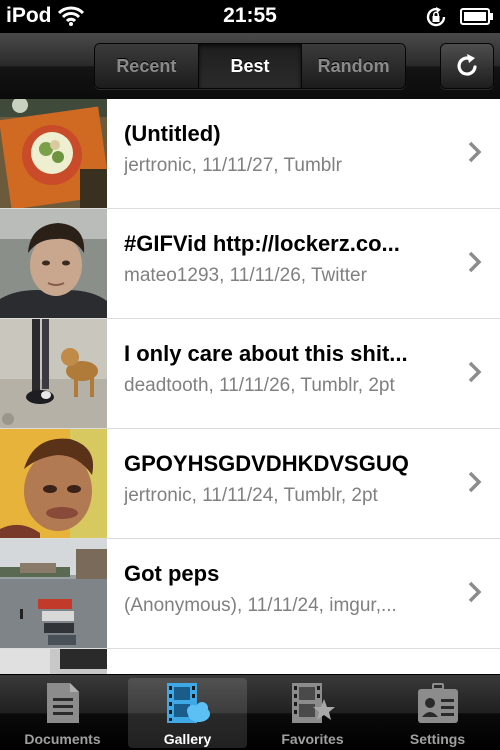 The width and height of the screenshot is (500, 750). What do you see at coordinates (259, 385) in the screenshot?
I see `item-subtitle: deadtooth, 11/11/26, Tumblr, 2pt` at bounding box center [259, 385].